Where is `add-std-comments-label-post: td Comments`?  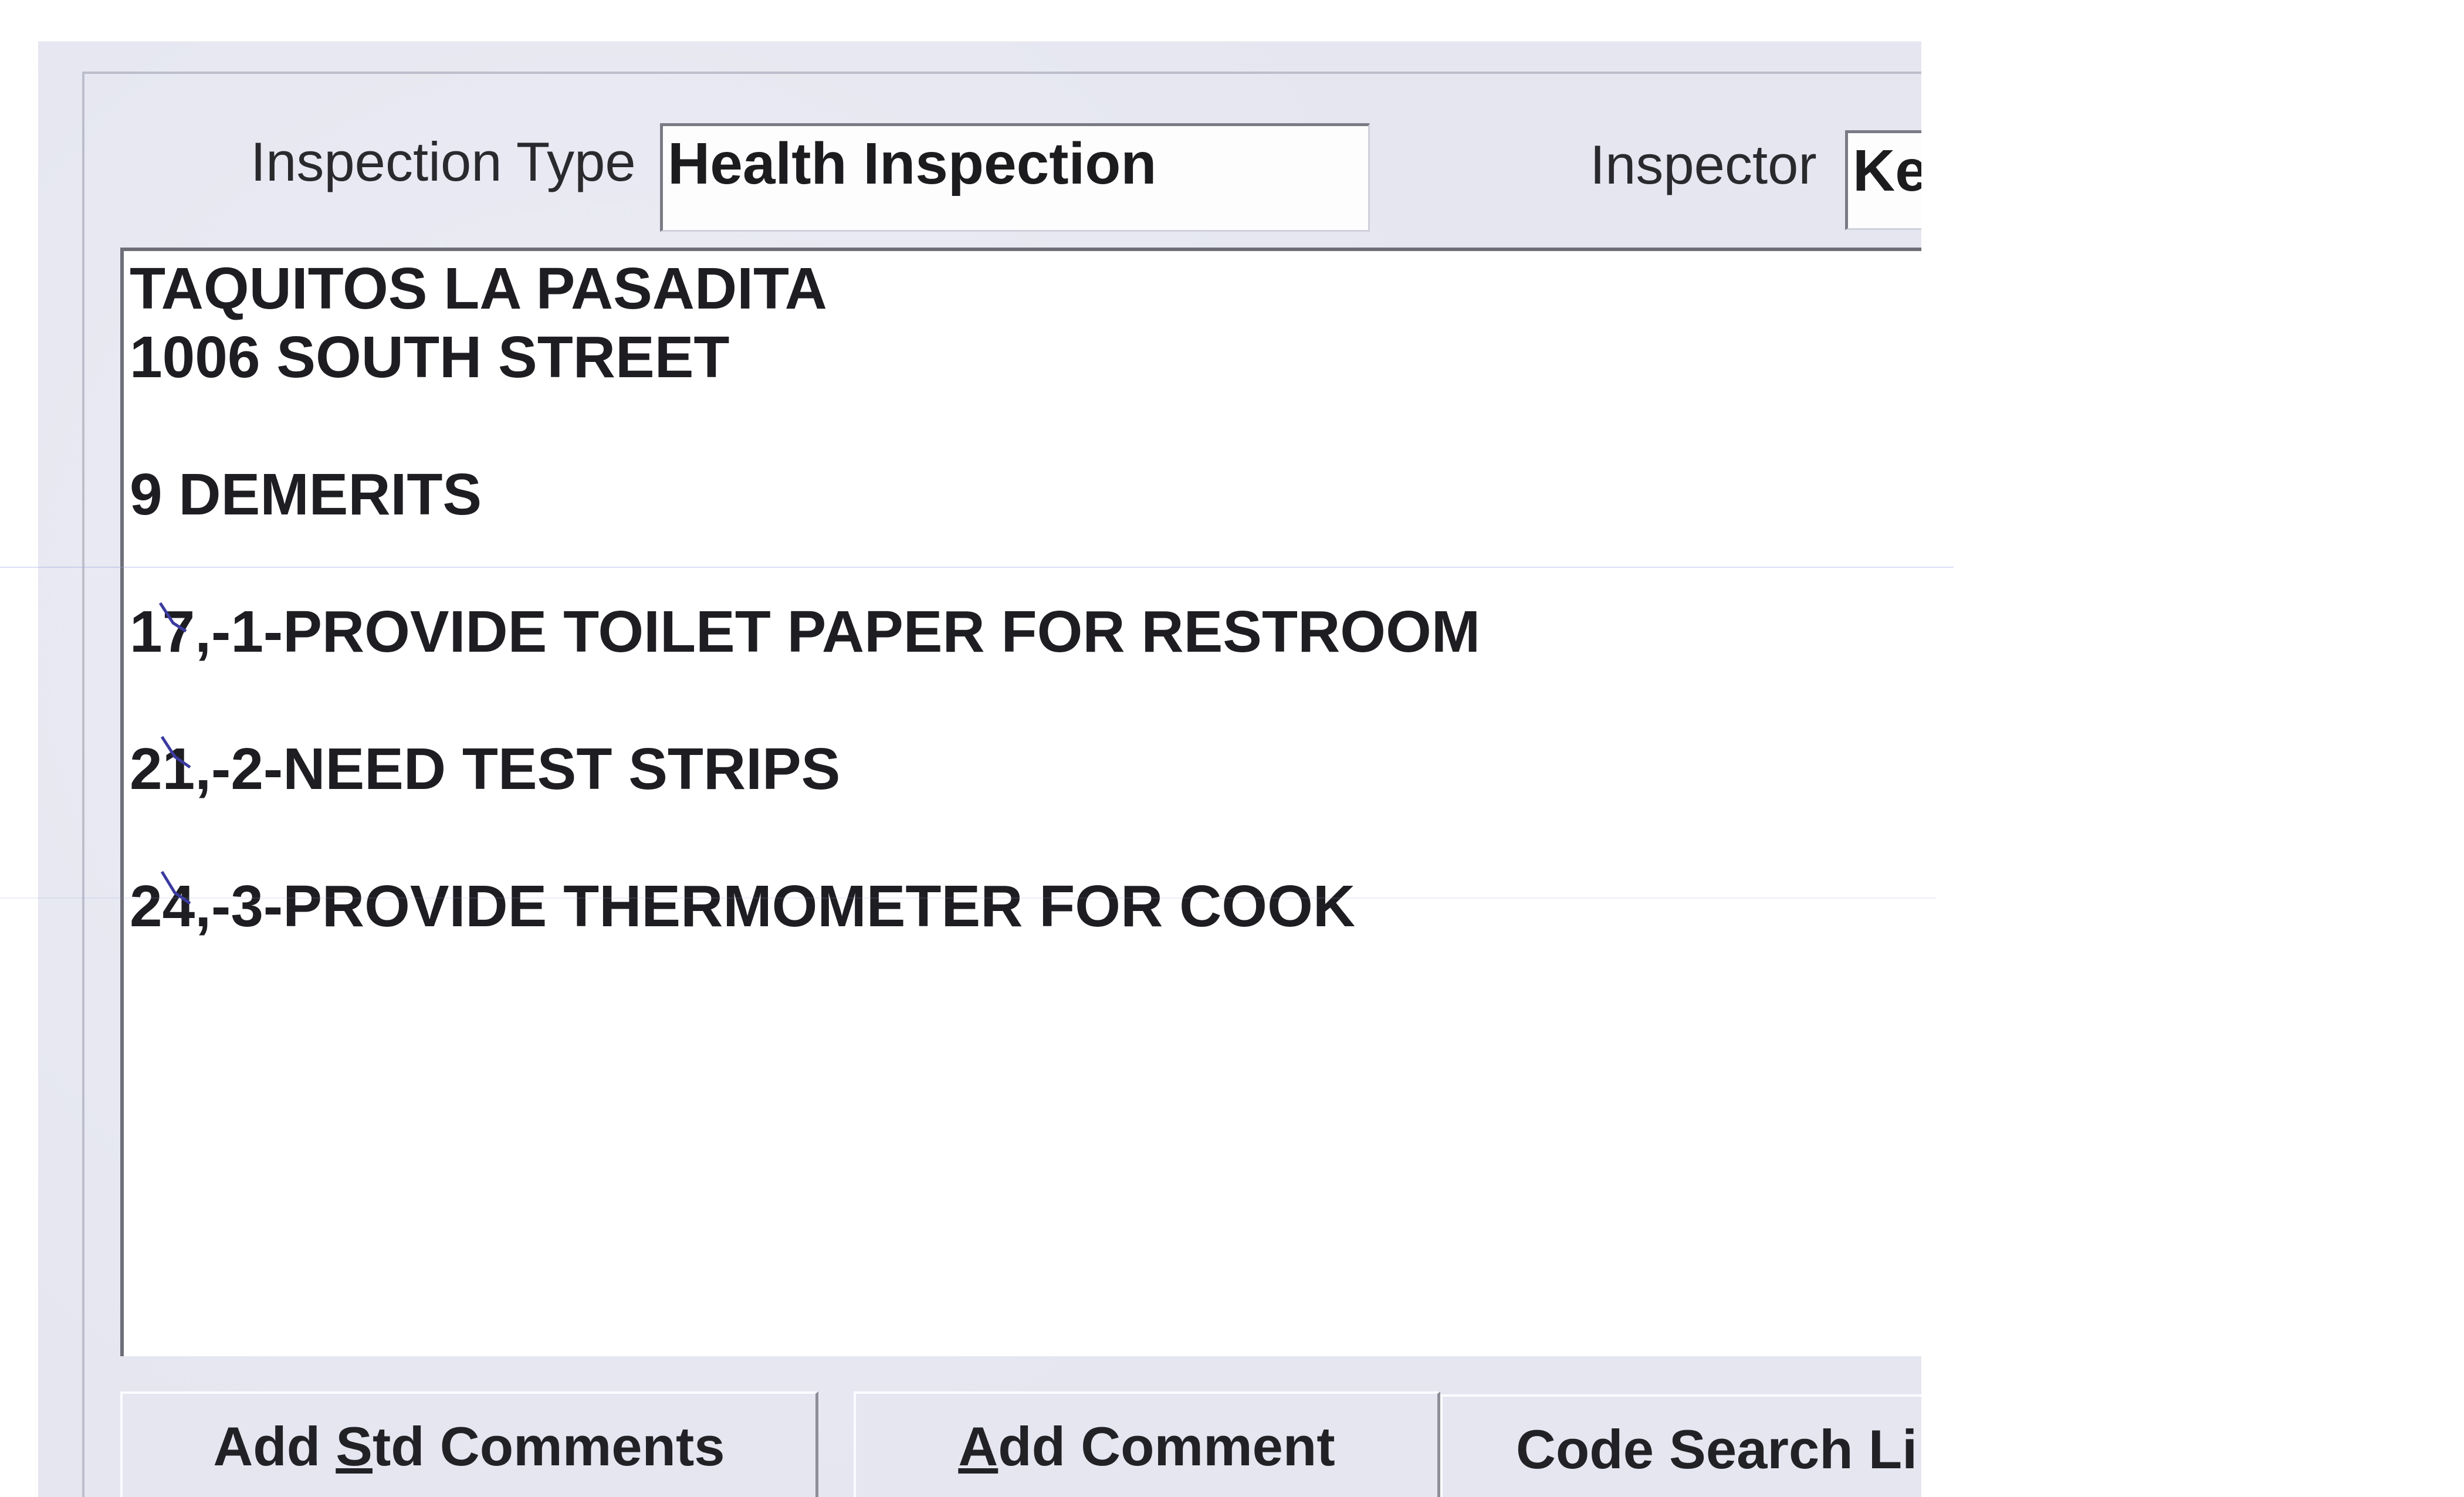
add-std-comments-label-post: td Comments is located at coordinates (548, 1446).